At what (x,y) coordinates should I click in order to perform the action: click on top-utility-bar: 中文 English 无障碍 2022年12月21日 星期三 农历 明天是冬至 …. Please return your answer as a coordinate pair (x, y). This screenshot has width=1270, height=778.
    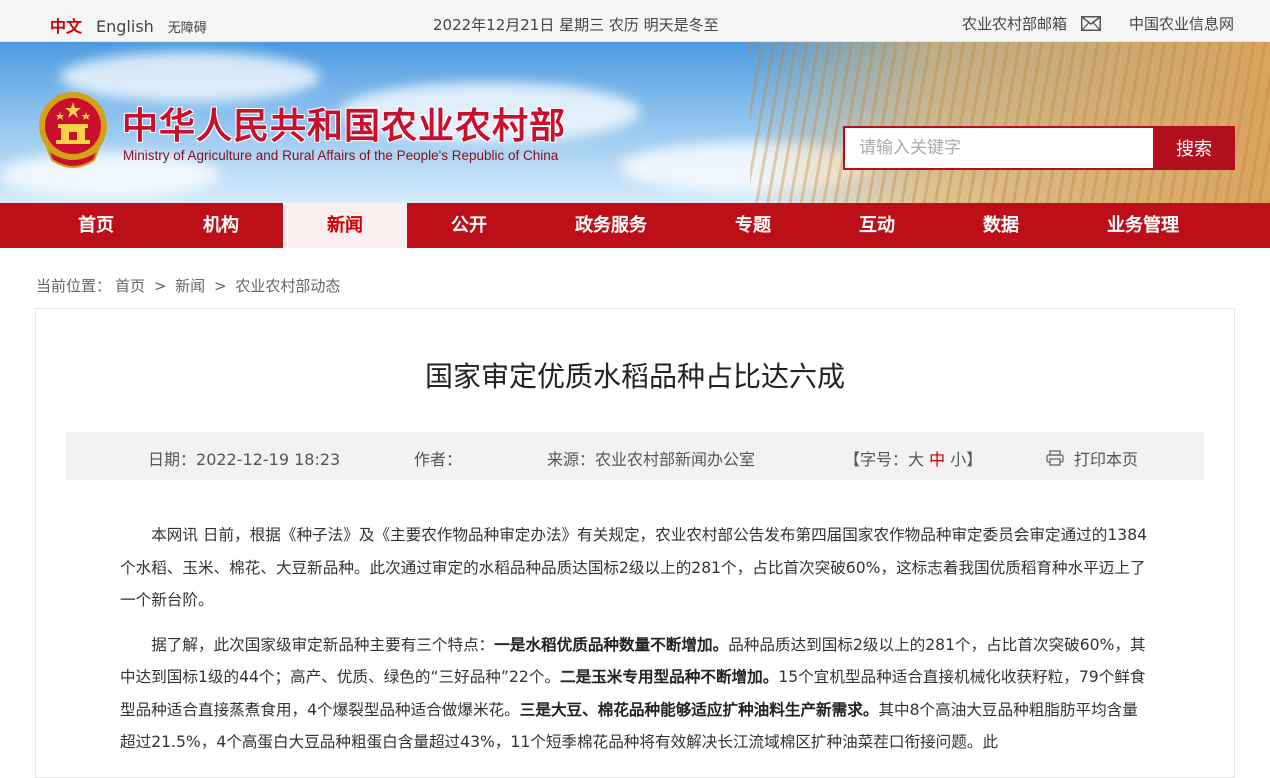
    Looking at the image, I should click on (635, 21).